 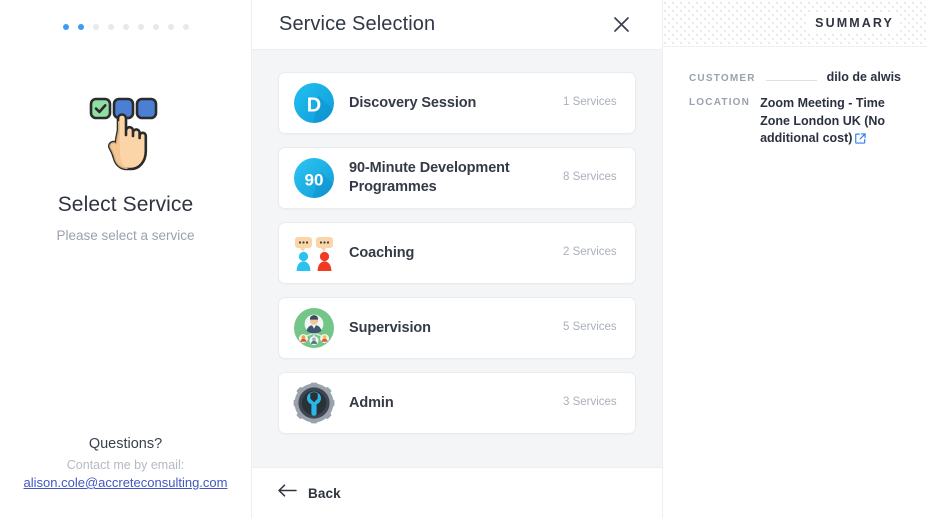 What do you see at coordinates (457, 328) in the screenshot?
I see `service-card-supervision: Supervision 5 Services` at bounding box center [457, 328].